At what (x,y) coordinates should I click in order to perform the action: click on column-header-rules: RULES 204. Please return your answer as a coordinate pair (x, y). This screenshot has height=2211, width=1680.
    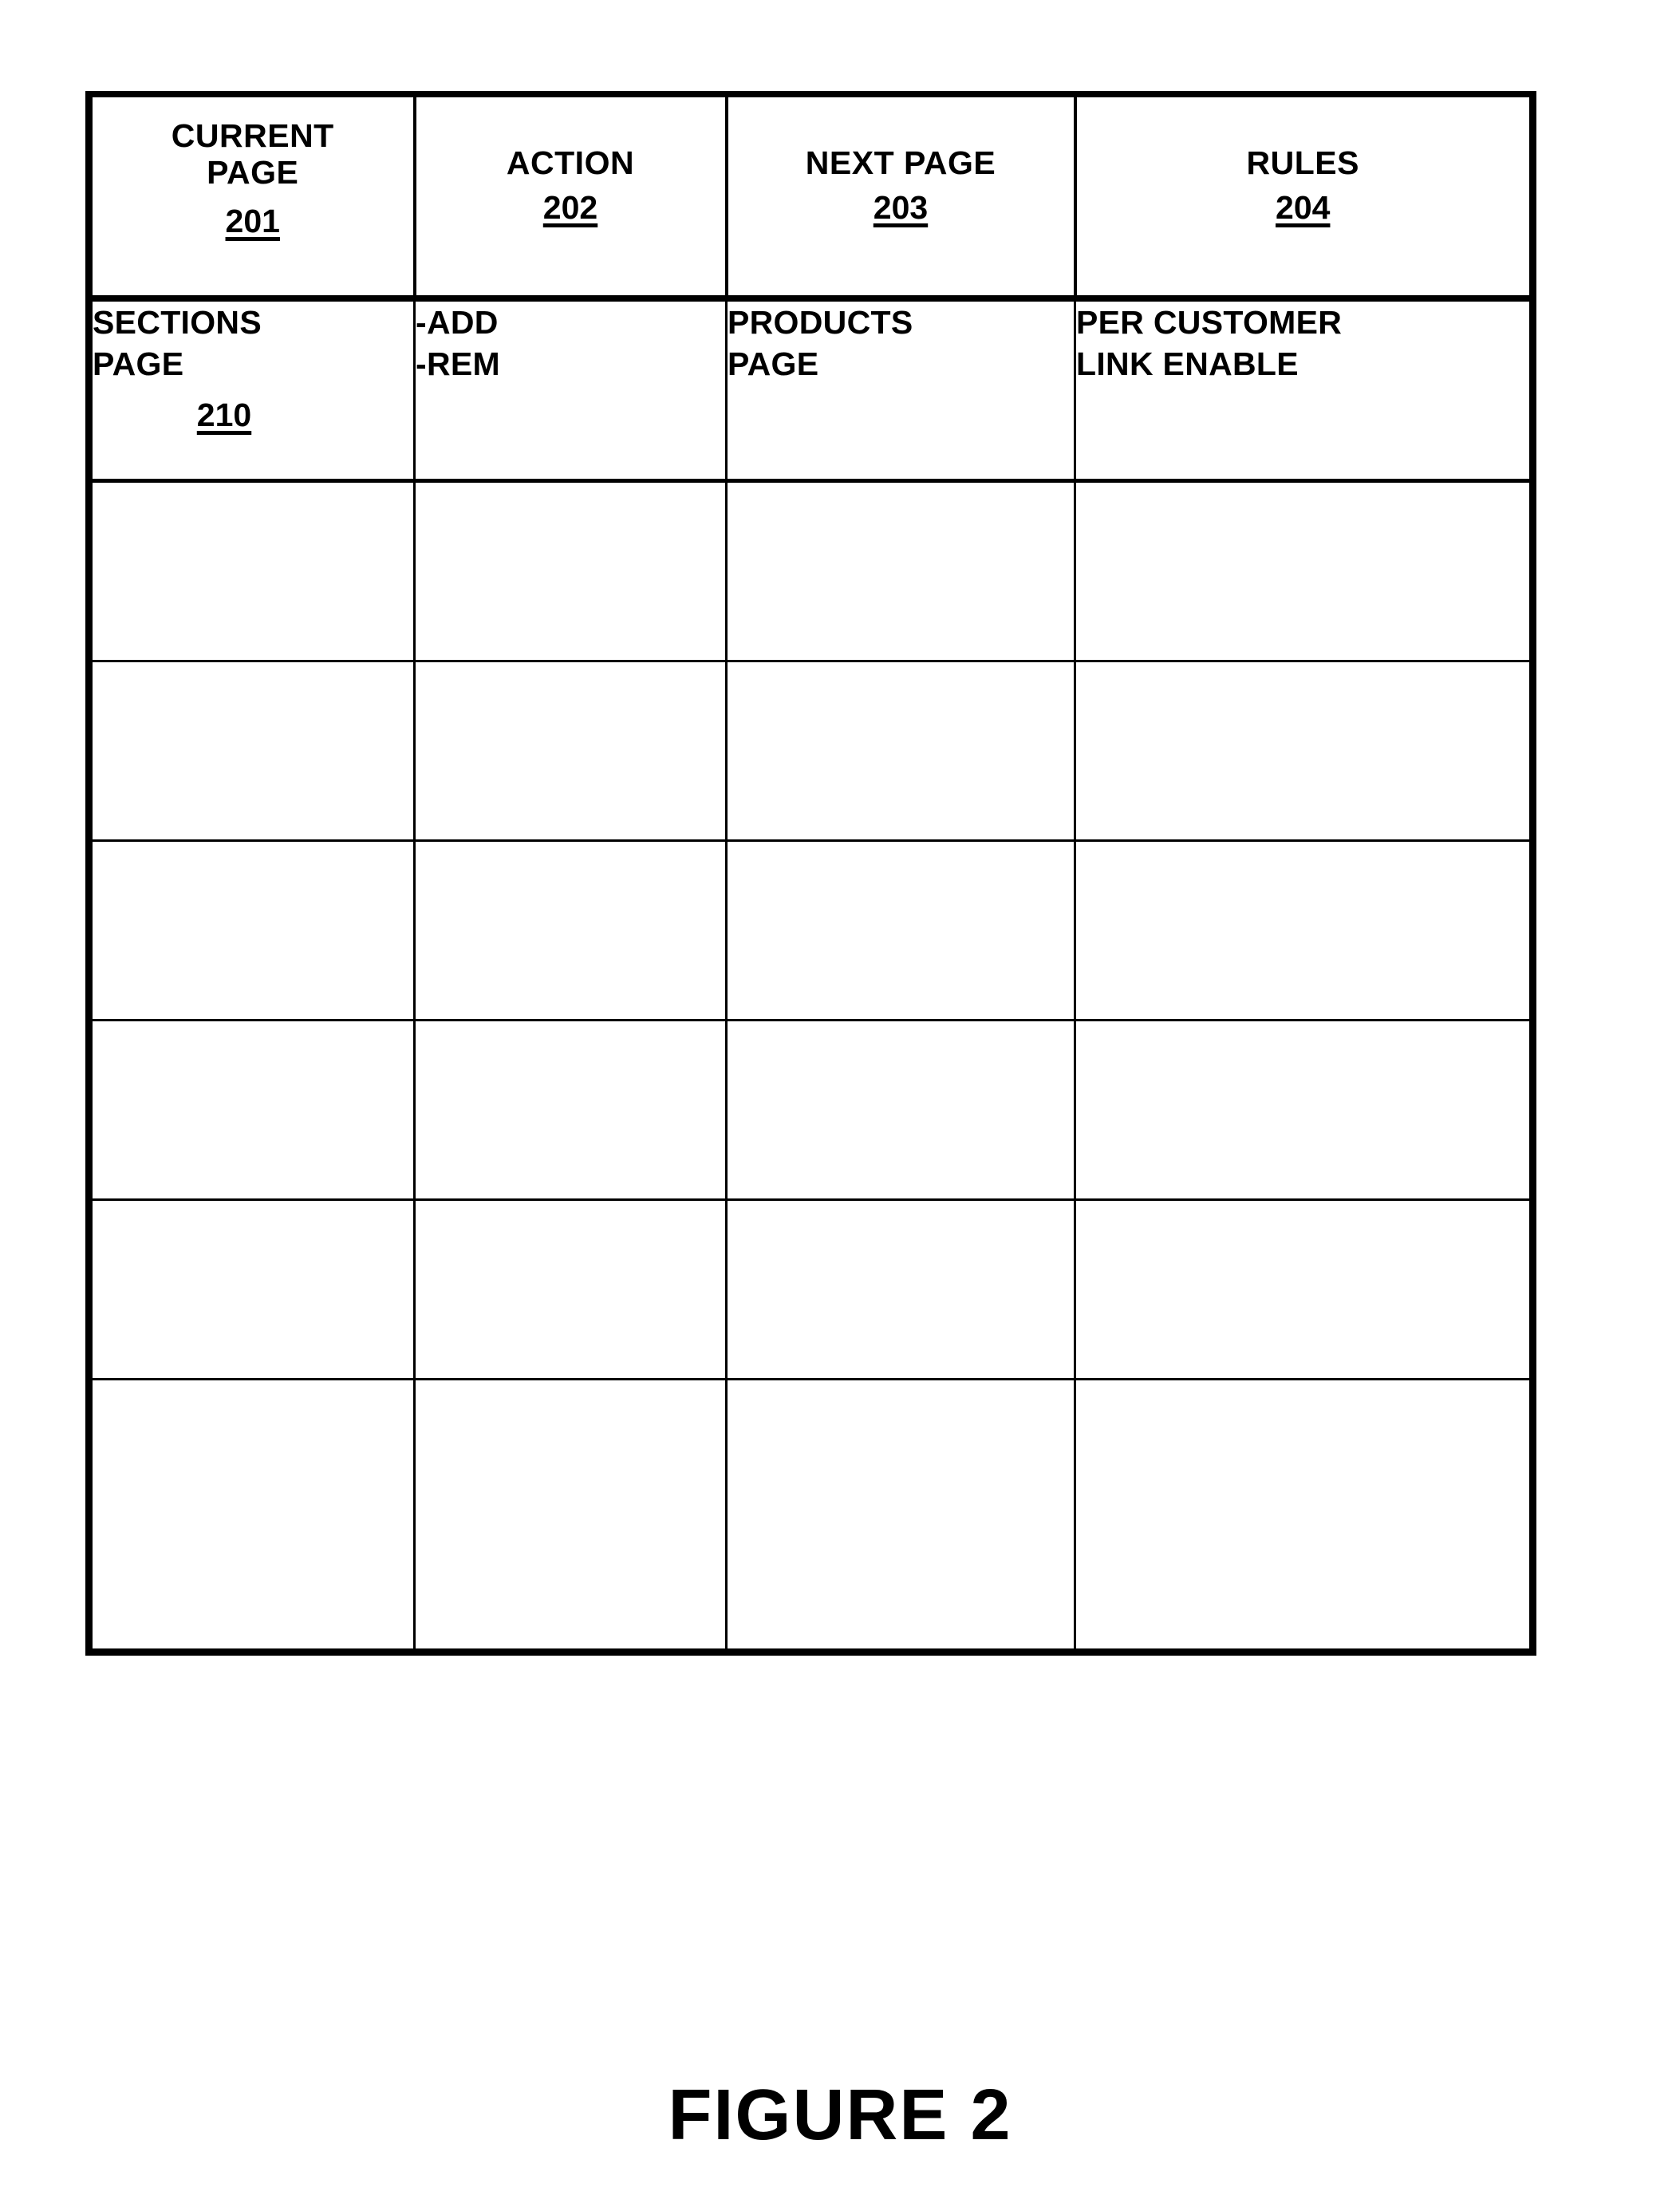
    Looking at the image, I should click on (1304, 196).